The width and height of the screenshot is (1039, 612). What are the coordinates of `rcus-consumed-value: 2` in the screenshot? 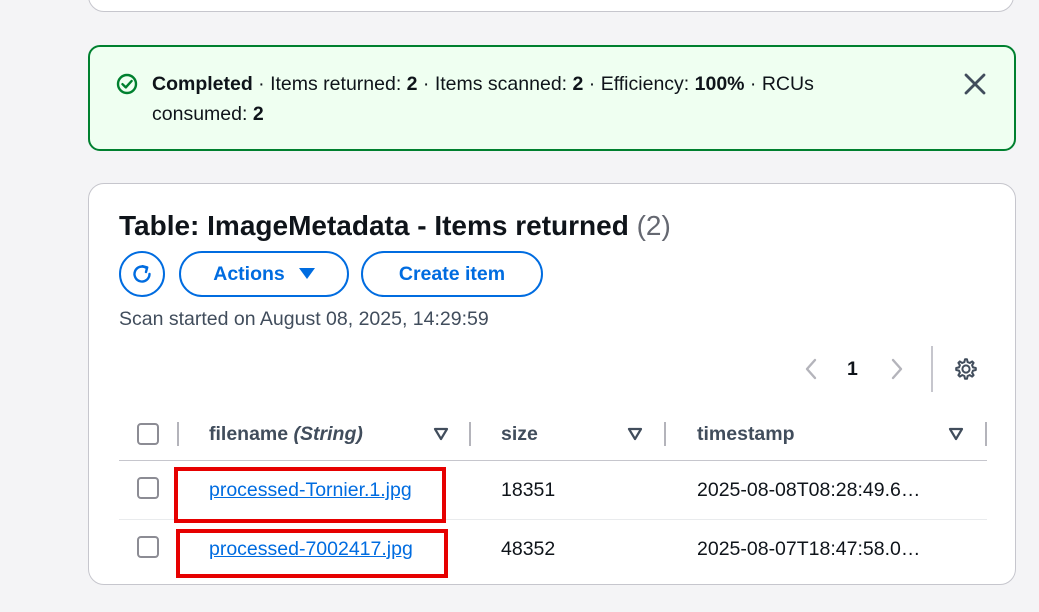 It's located at (258, 114).